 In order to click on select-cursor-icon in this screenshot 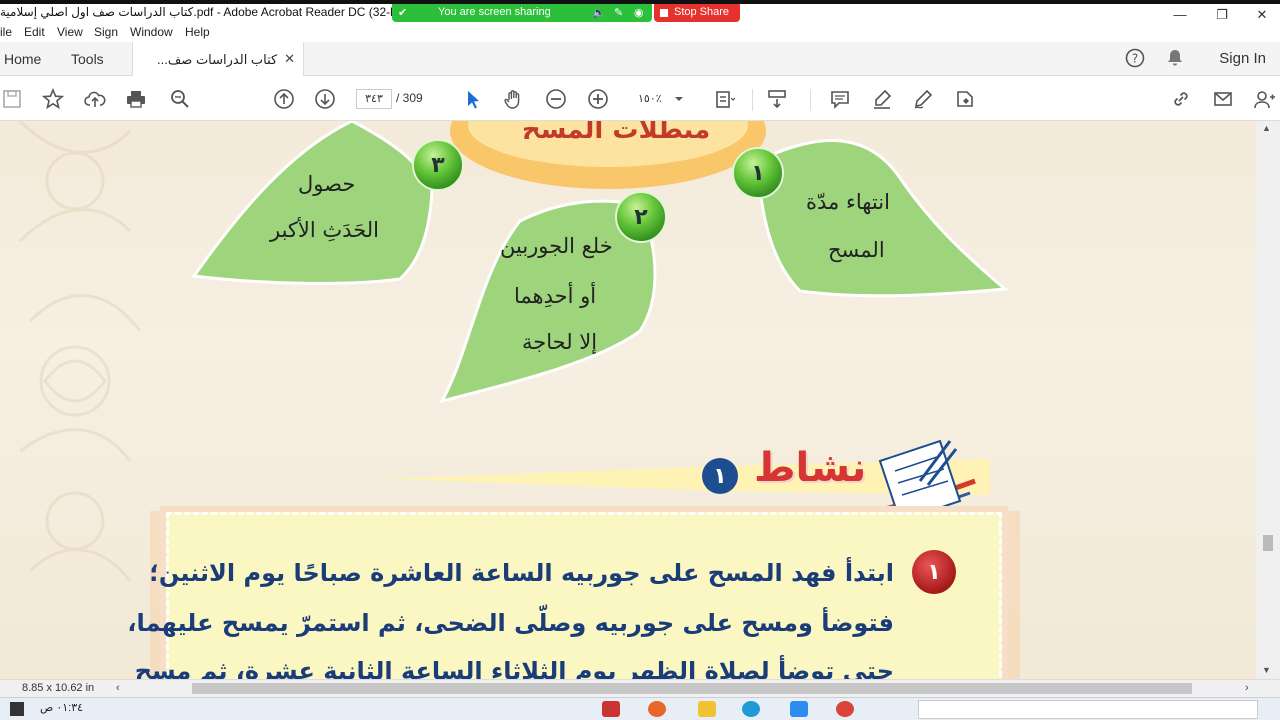, I will do `click(473, 99)`.